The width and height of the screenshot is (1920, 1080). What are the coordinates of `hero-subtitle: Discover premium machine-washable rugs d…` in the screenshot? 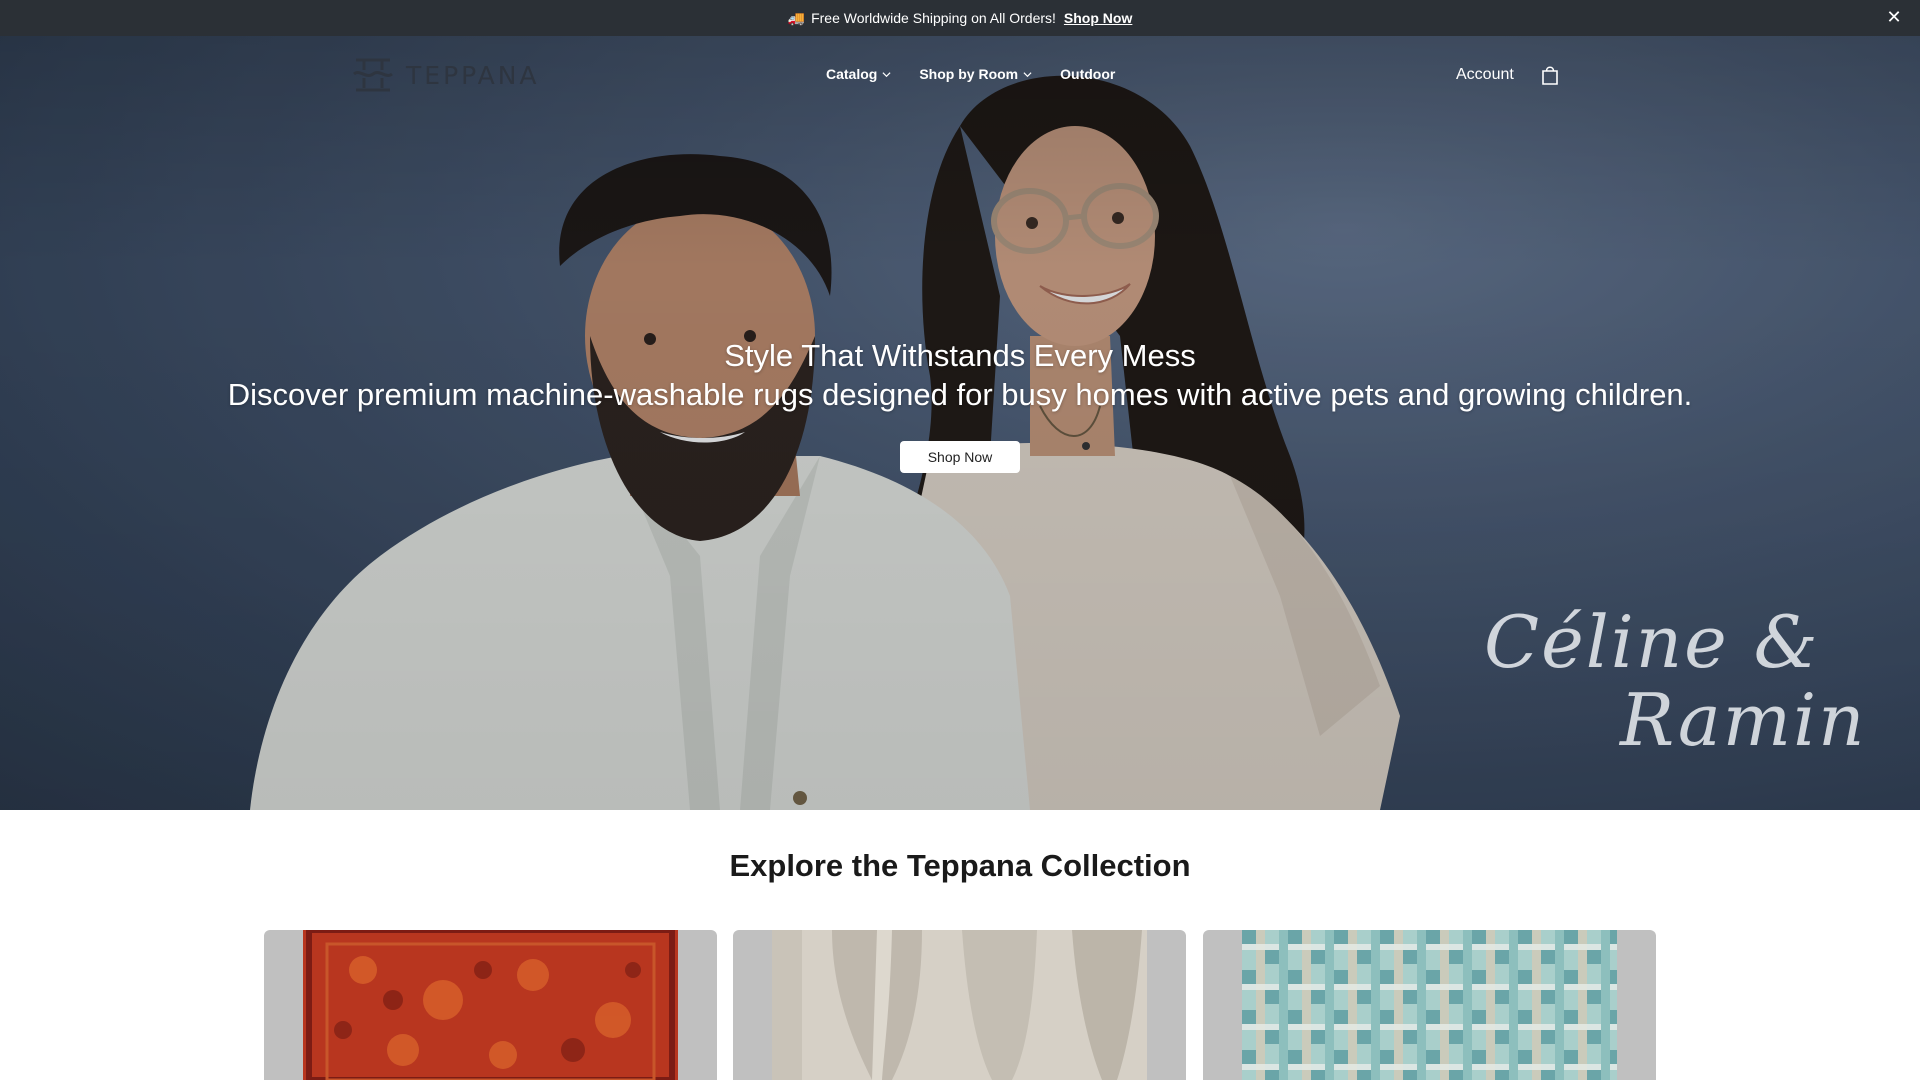 It's located at (960, 394).